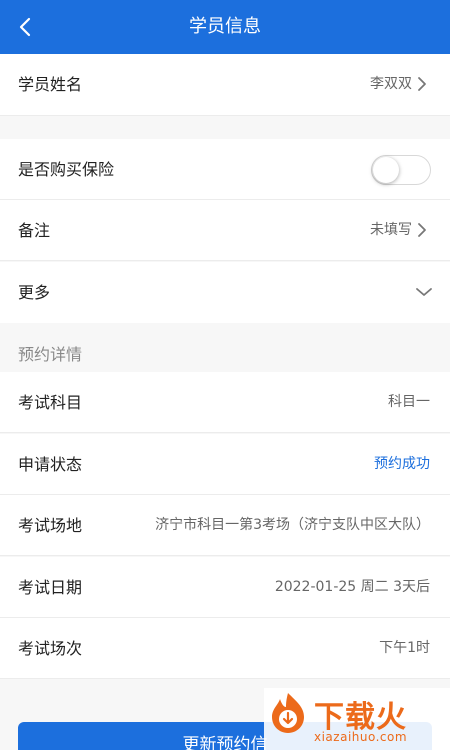 The width and height of the screenshot is (450, 750). What do you see at coordinates (288, 713) in the screenshot?
I see `flame-logo-icon` at bounding box center [288, 713].